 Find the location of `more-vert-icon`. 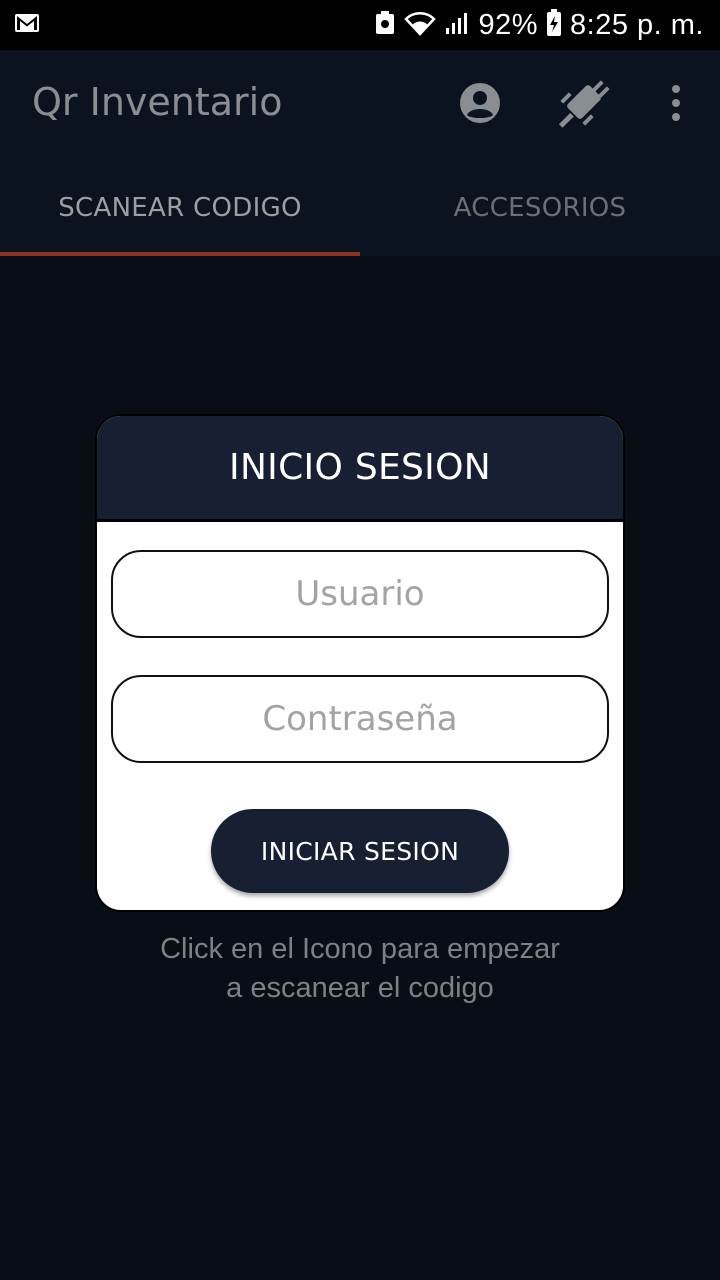

more-vert-icon is located at coordinates (676, 105).